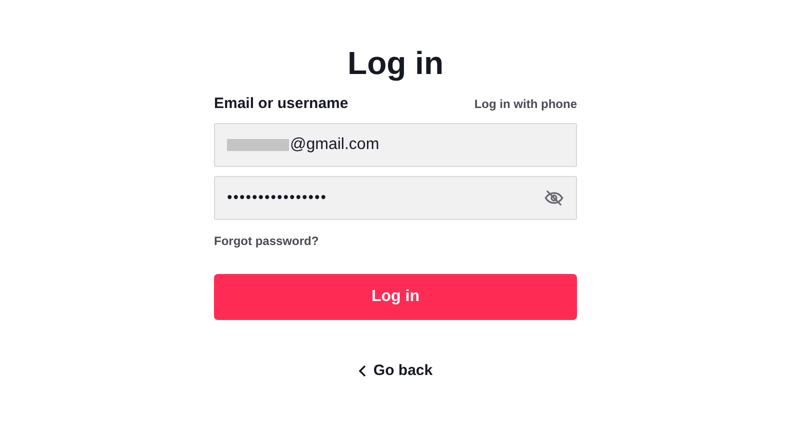 This screenshot has width=791, height=443. I want to click on forgot-password-link: Forgot password?, so click(266, 241).